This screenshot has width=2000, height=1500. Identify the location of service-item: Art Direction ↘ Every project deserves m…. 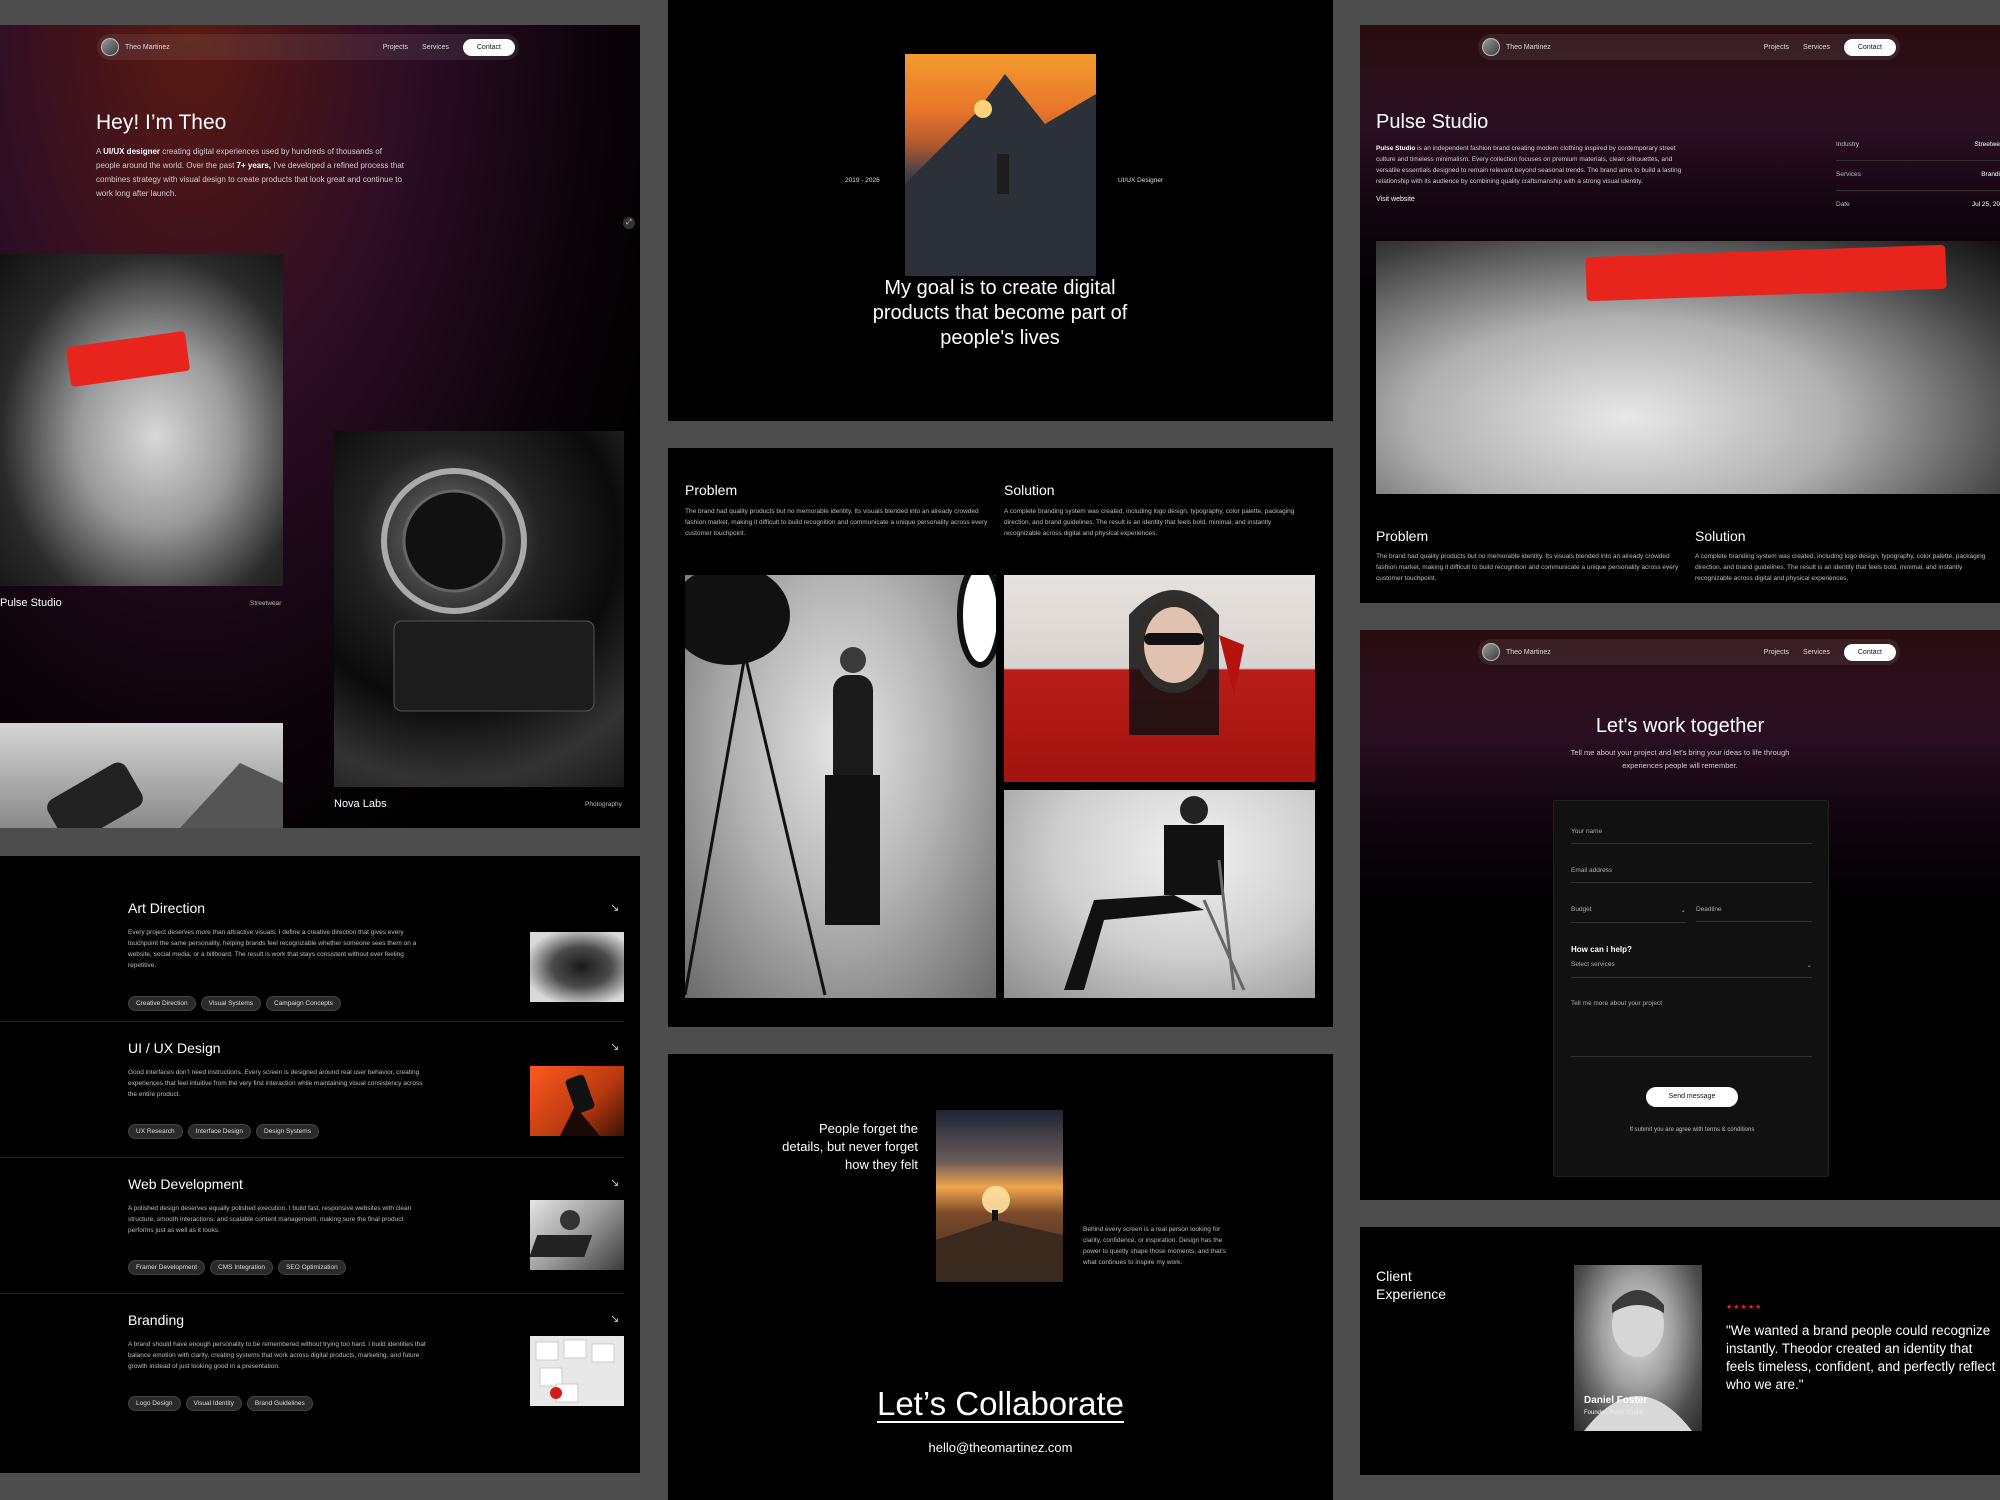
(312, 939).